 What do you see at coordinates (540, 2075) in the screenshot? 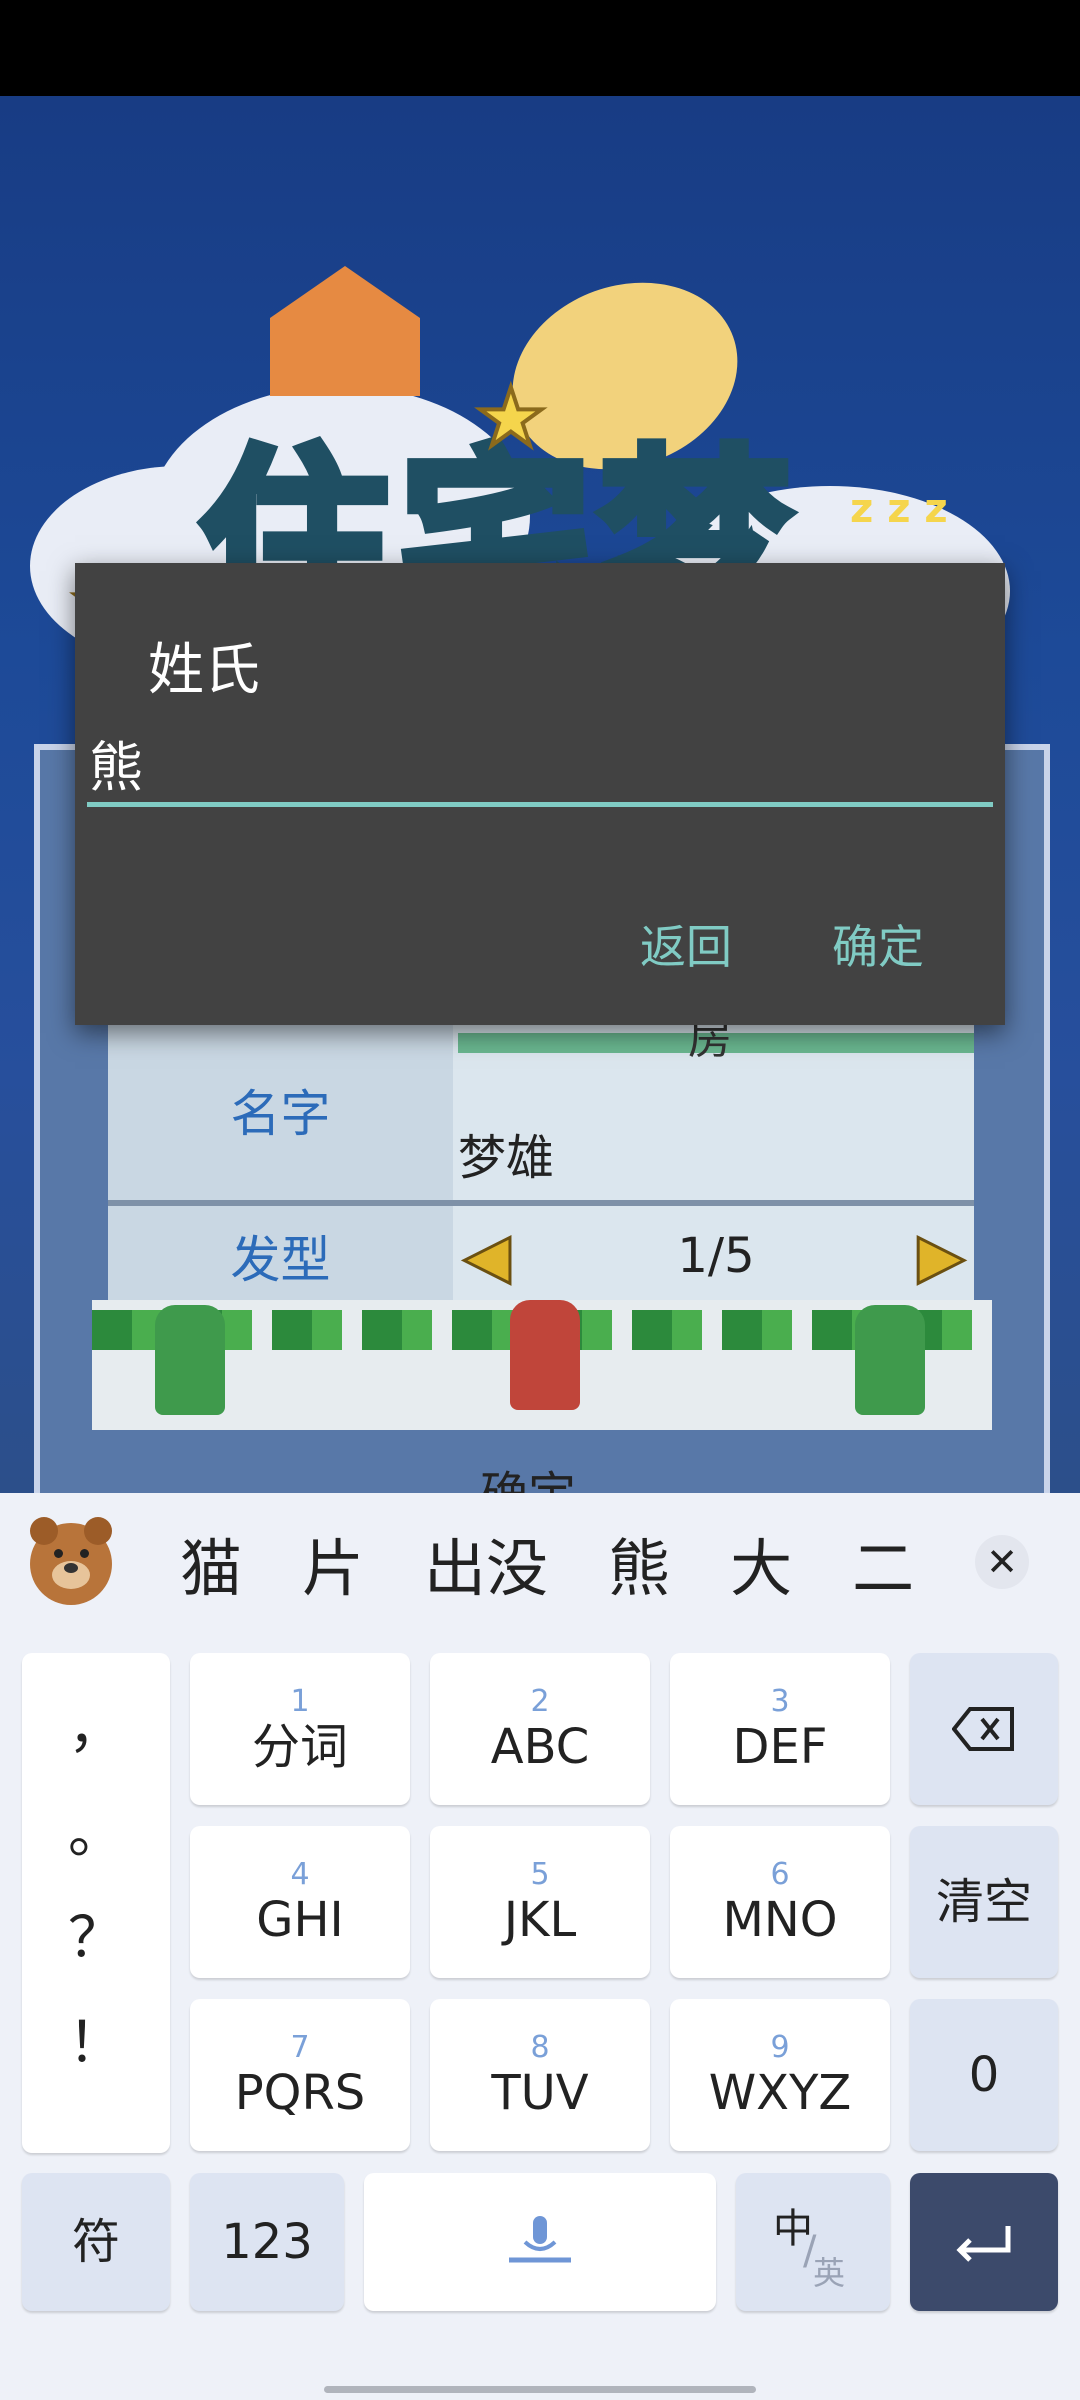
I see `key-8: 8 TUV` at bounding box center [540, 2075].